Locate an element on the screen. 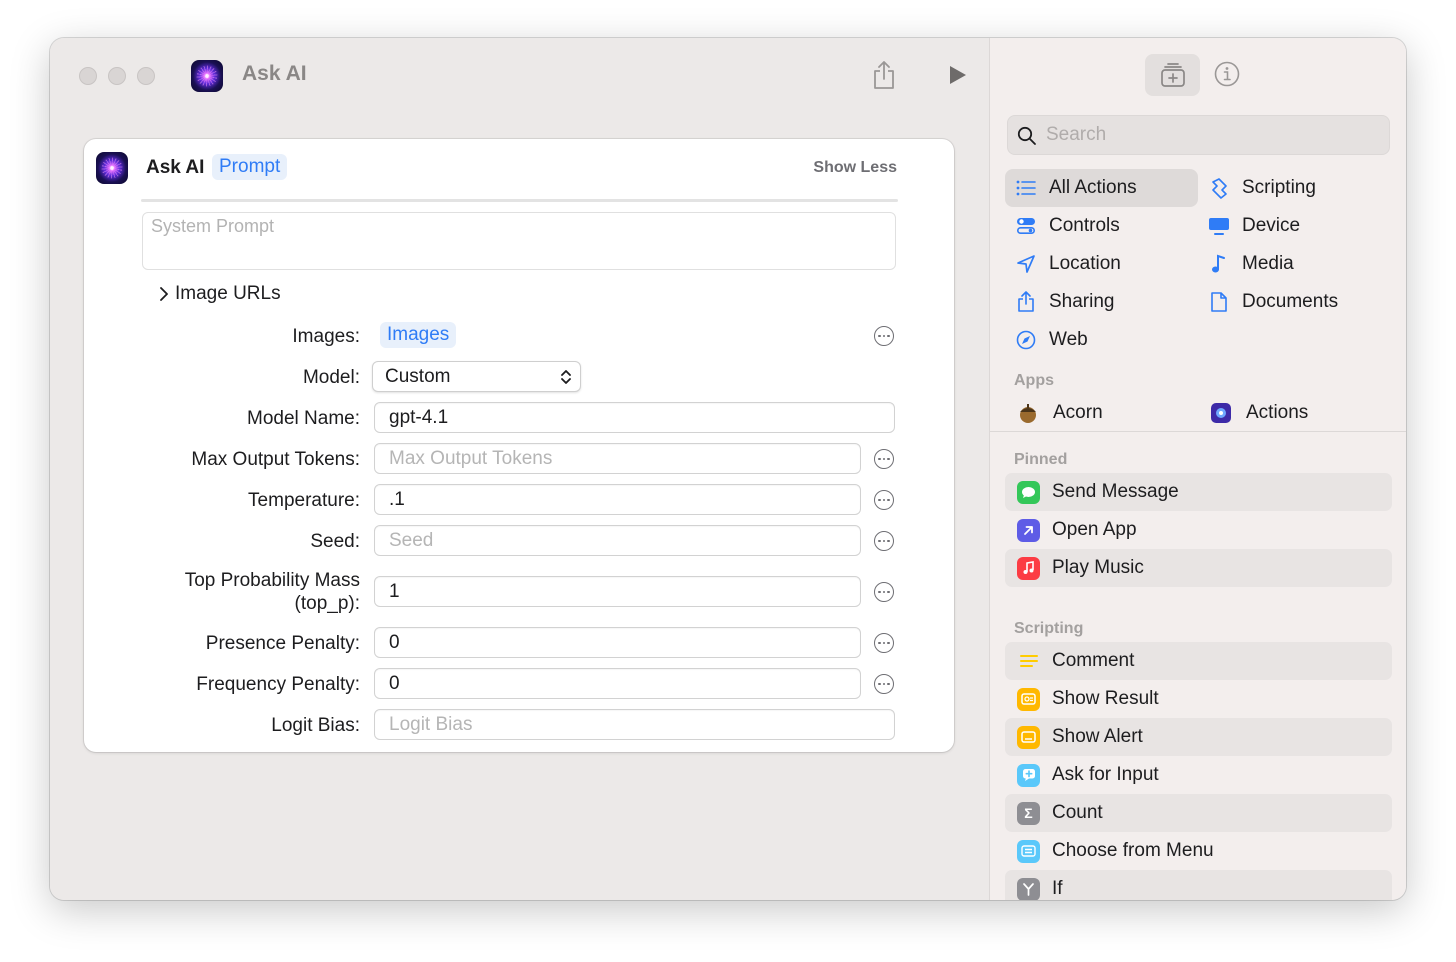 The image size is (1456, 962). category-label: Location is located at coordinates (1085, 263).